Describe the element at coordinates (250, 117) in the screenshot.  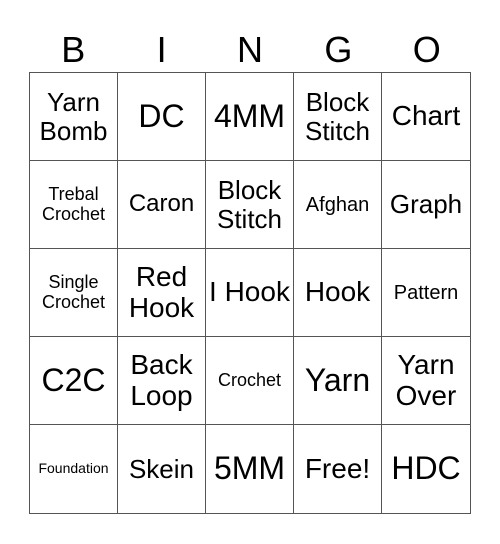
I see `bingo-cell: 4MM` at that location.